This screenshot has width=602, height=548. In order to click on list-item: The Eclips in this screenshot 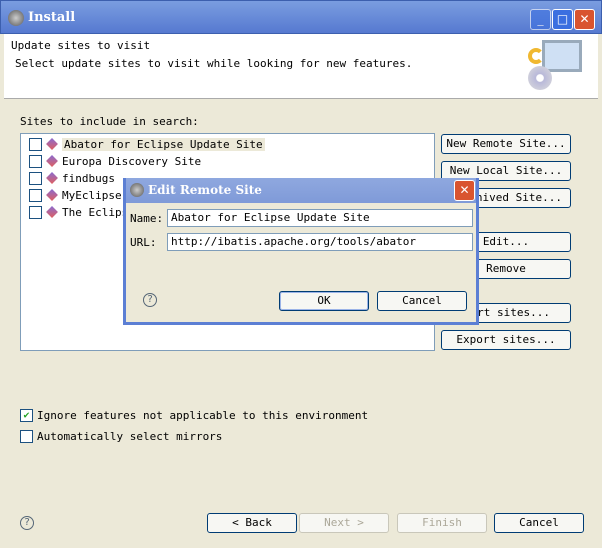, I will do `click(78, 212)`.